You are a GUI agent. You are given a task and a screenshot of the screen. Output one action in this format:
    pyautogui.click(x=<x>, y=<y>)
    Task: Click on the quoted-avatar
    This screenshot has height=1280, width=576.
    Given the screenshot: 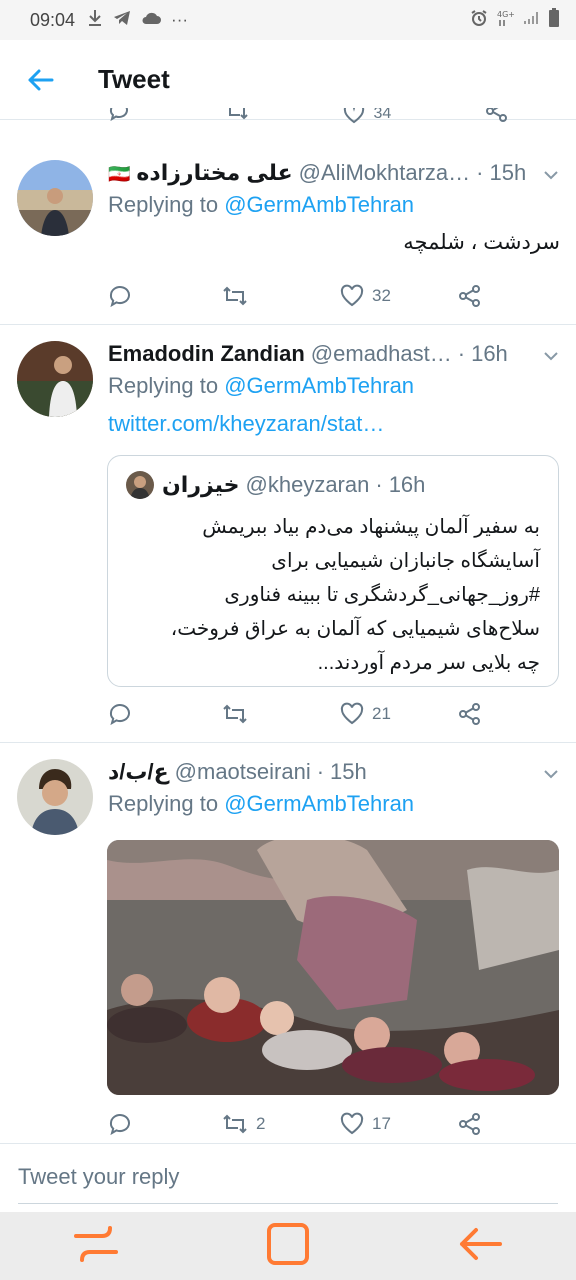 What is the action you would take?
    pyautogui.click(x=140, y=485)
    